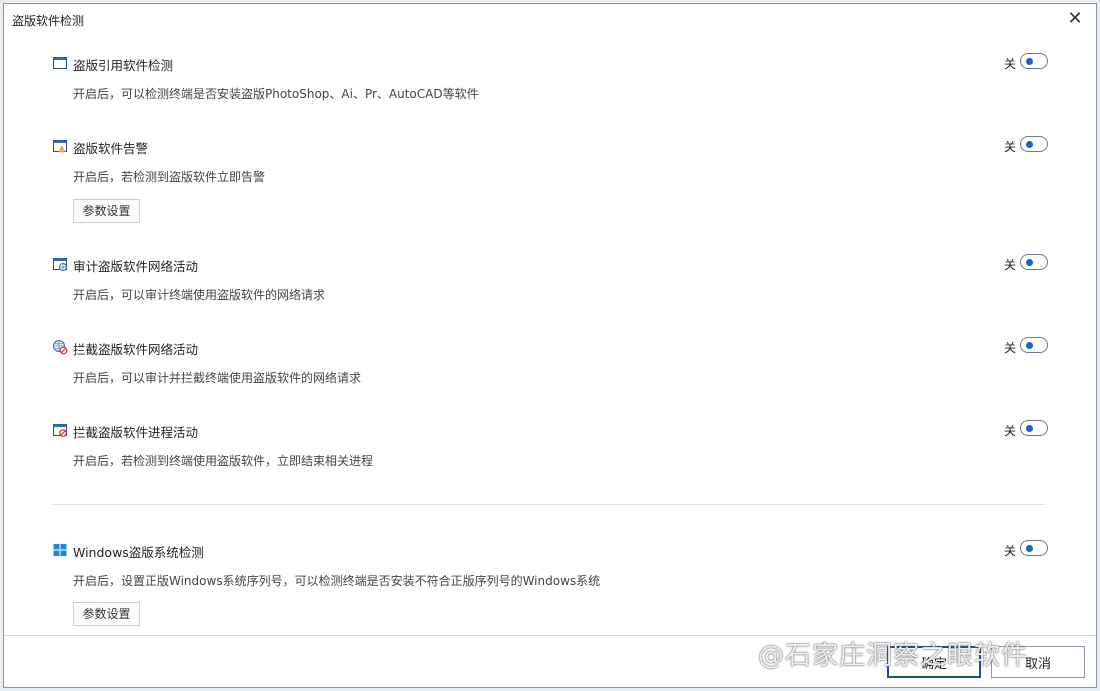 This screenshot has width=1100, height=691. I want to click on globe-block-icon, so click(60, 347).